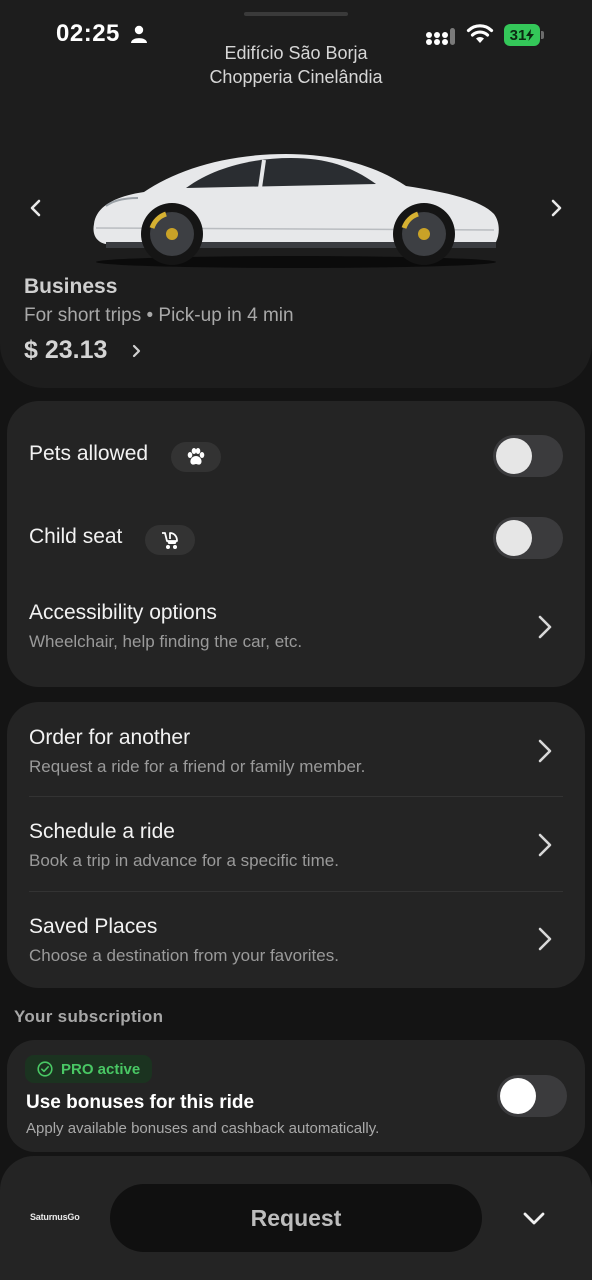 This screenshot has height=1280, width=592. Describe the element at coordinates (65, 350) in the screenshot. I see `ride-price: $ 23.13` at that location.